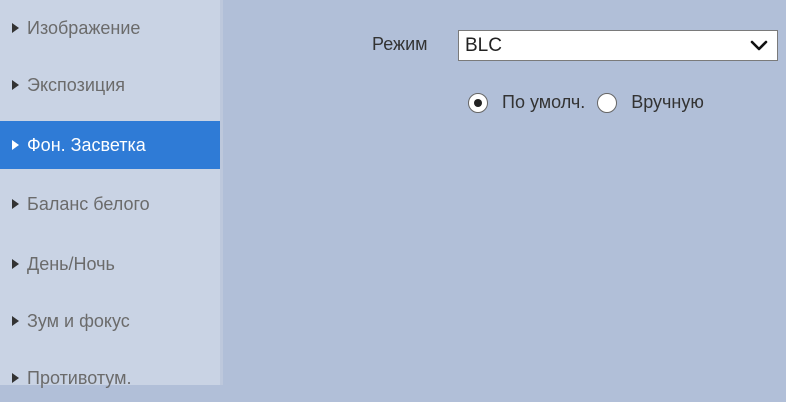 Image resolution: width=786 pixels, height=402 pixels. What do you see at coordinates (607, 102) in the screenshot?
I see `radio-manual` at bounding box center [607, 102].